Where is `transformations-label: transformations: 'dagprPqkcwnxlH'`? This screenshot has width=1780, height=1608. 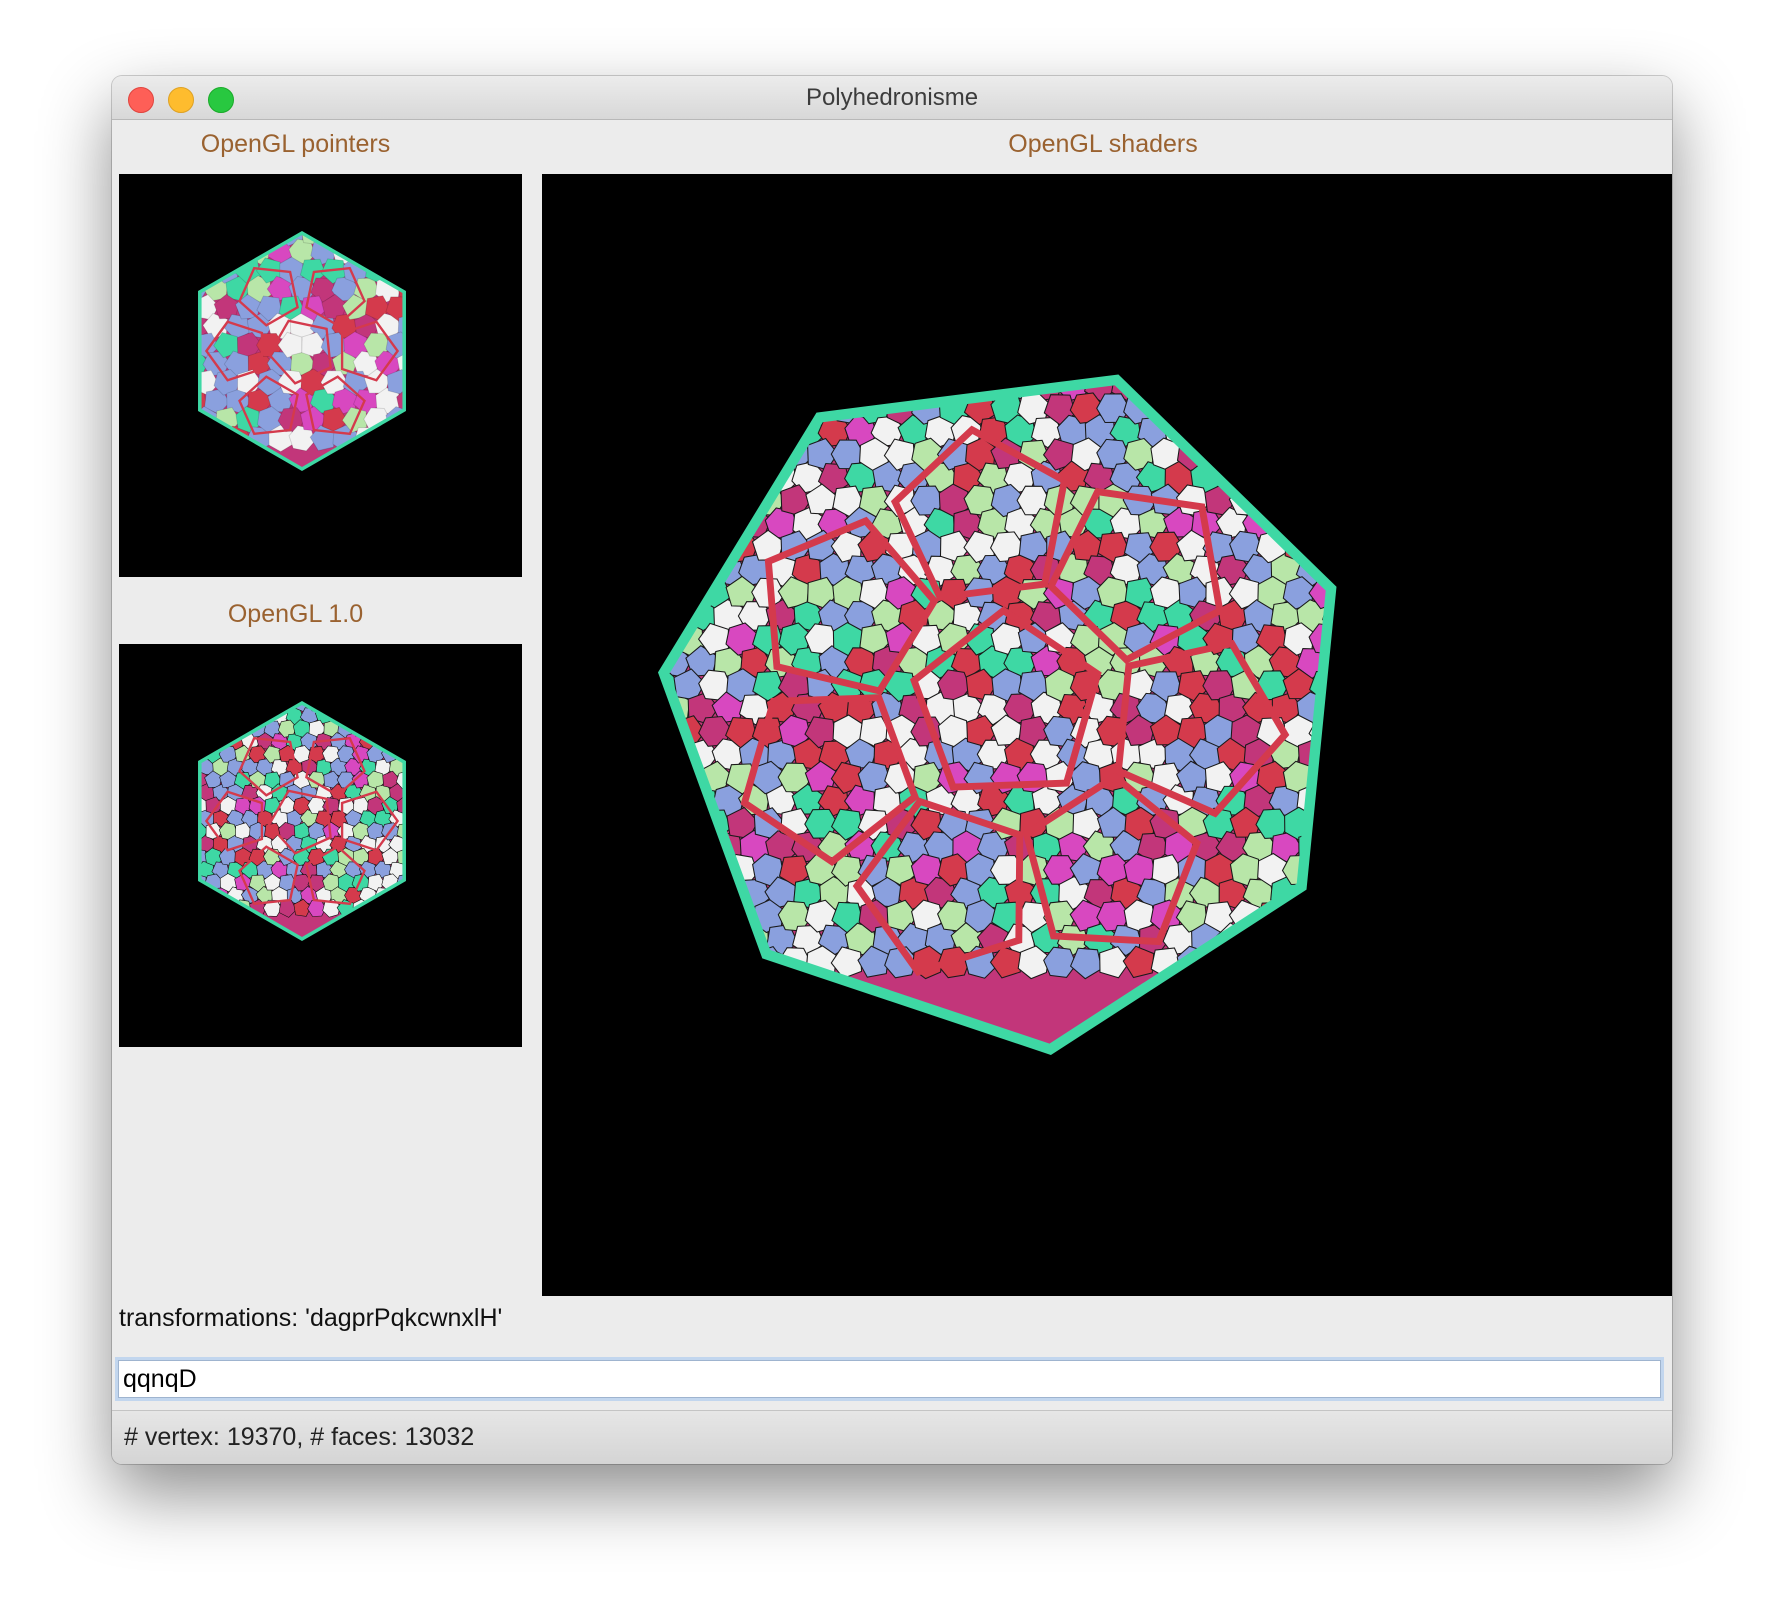 transformations-label: transformations: 'dagprPqkcwnxlH' is located at coordinates (311, 1318).